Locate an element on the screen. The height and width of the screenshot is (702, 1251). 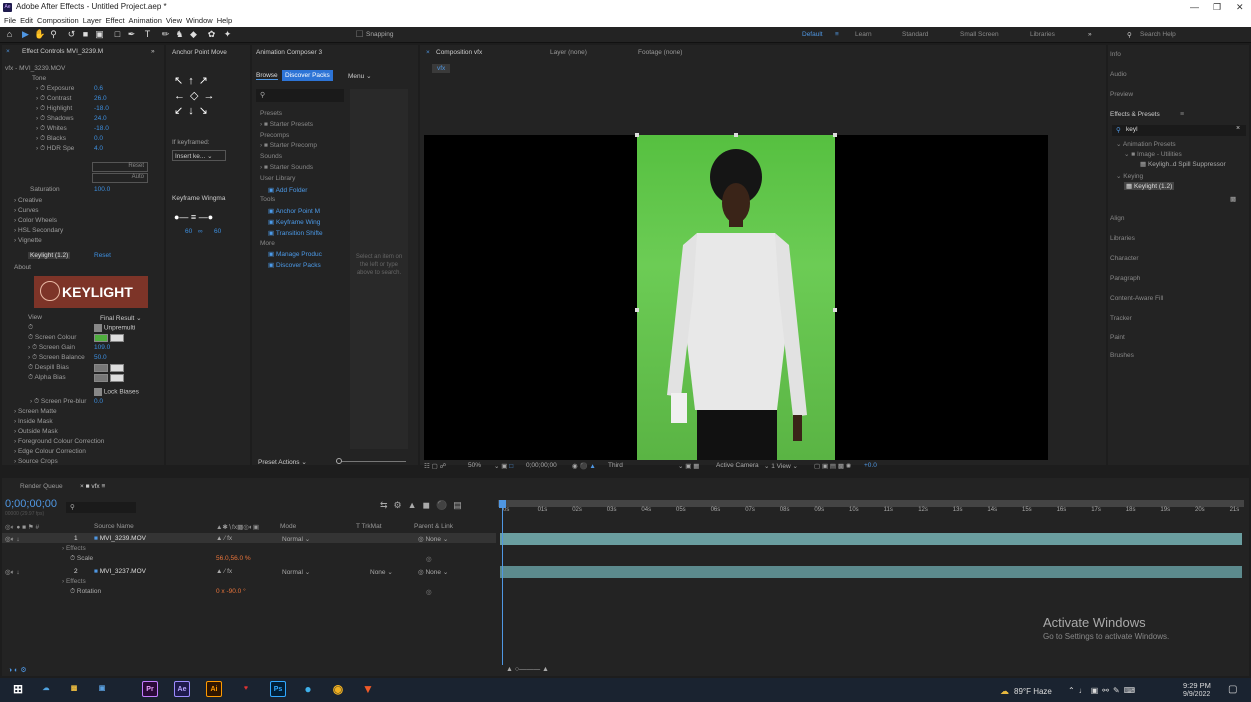
panel-paint: Paint is located at coordinates (1117, 337).